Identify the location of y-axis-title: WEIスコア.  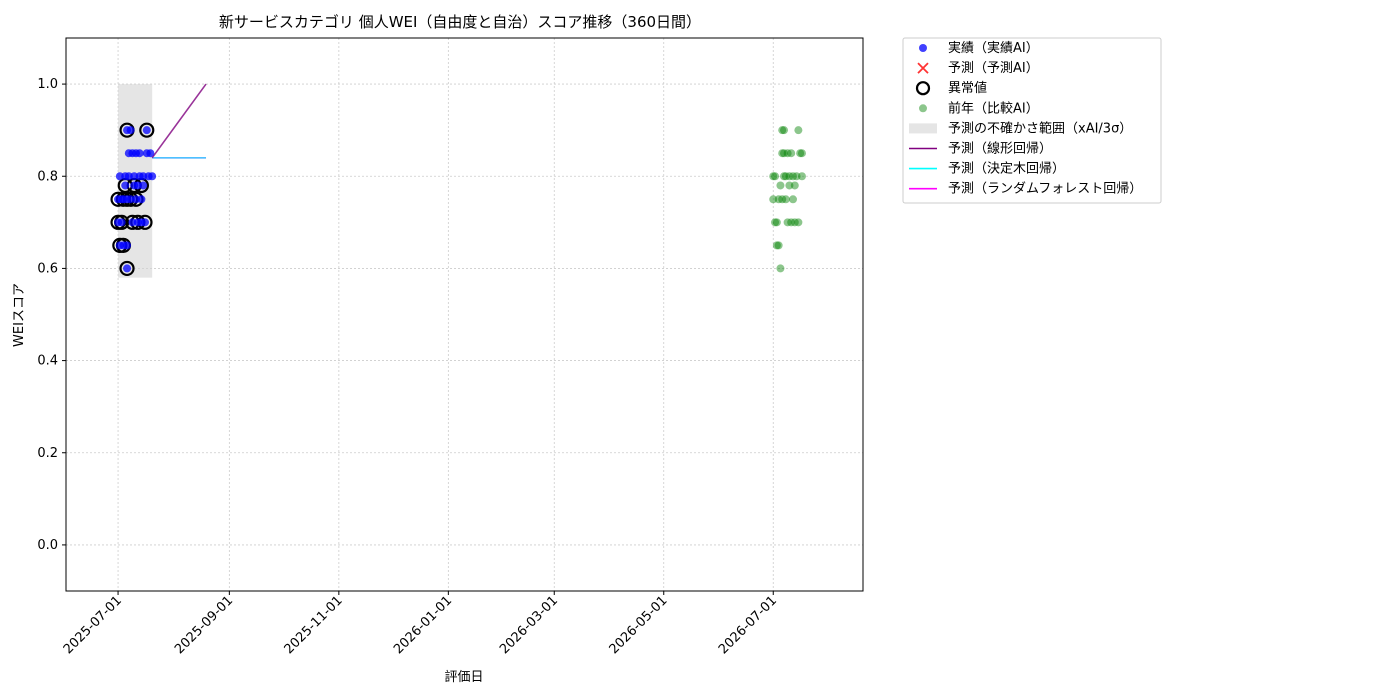
(19, 315).